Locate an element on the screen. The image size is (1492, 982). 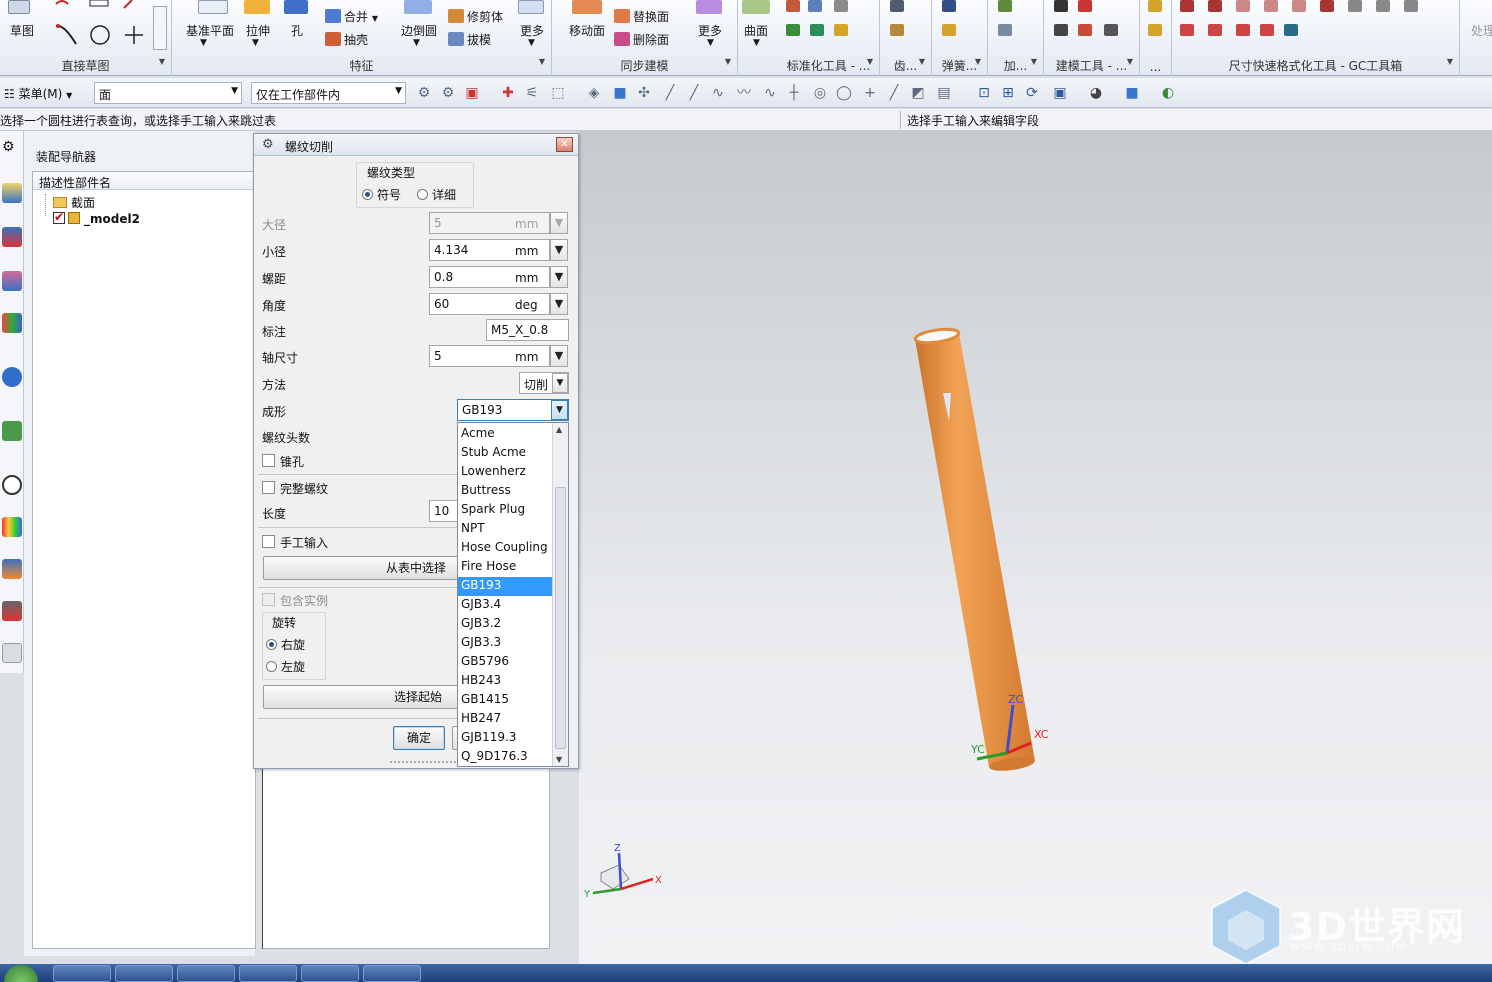
selection-scope-dropdown: 仅在工作部件内 ▼ is located at coordinates (328, 93).